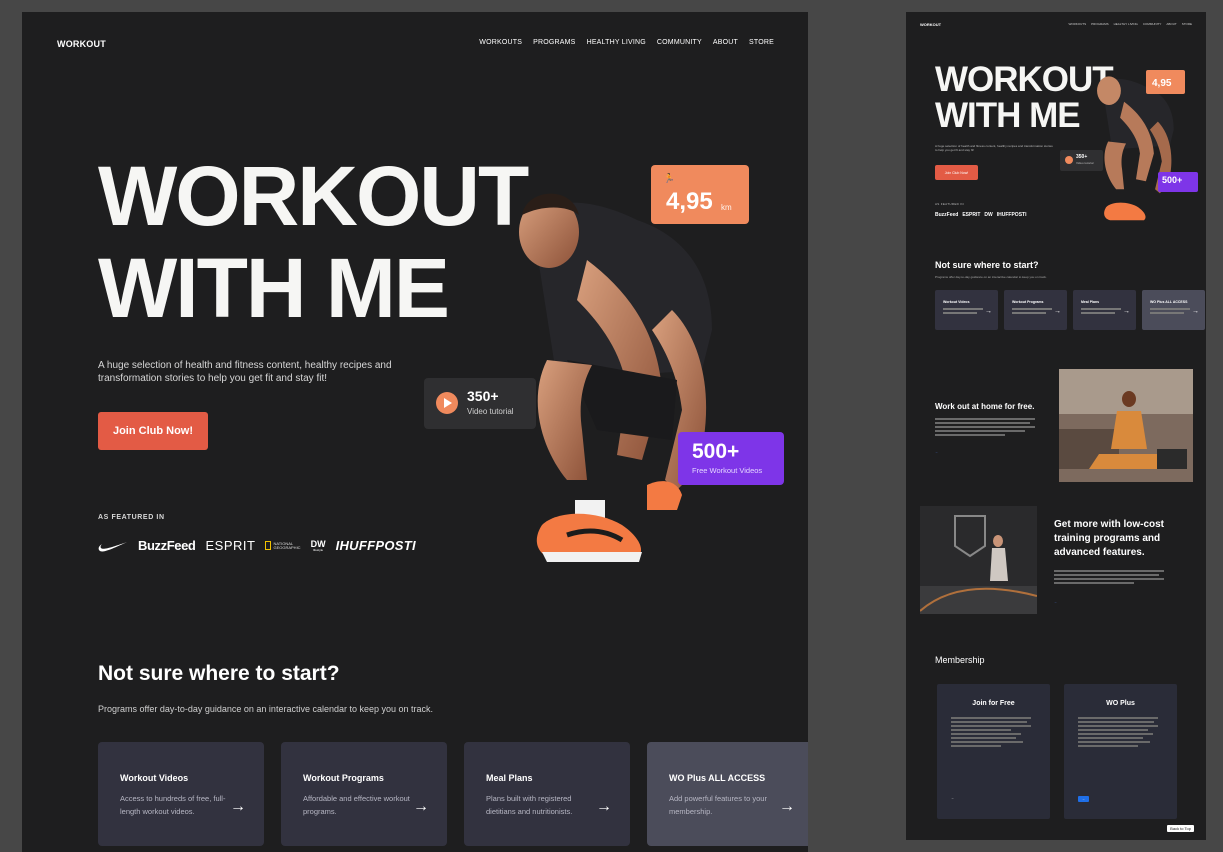 The height and width of the screenshot is (852, 1223). I want to click on preview-nav-item: PROGRAMS, so click(1100, 24).